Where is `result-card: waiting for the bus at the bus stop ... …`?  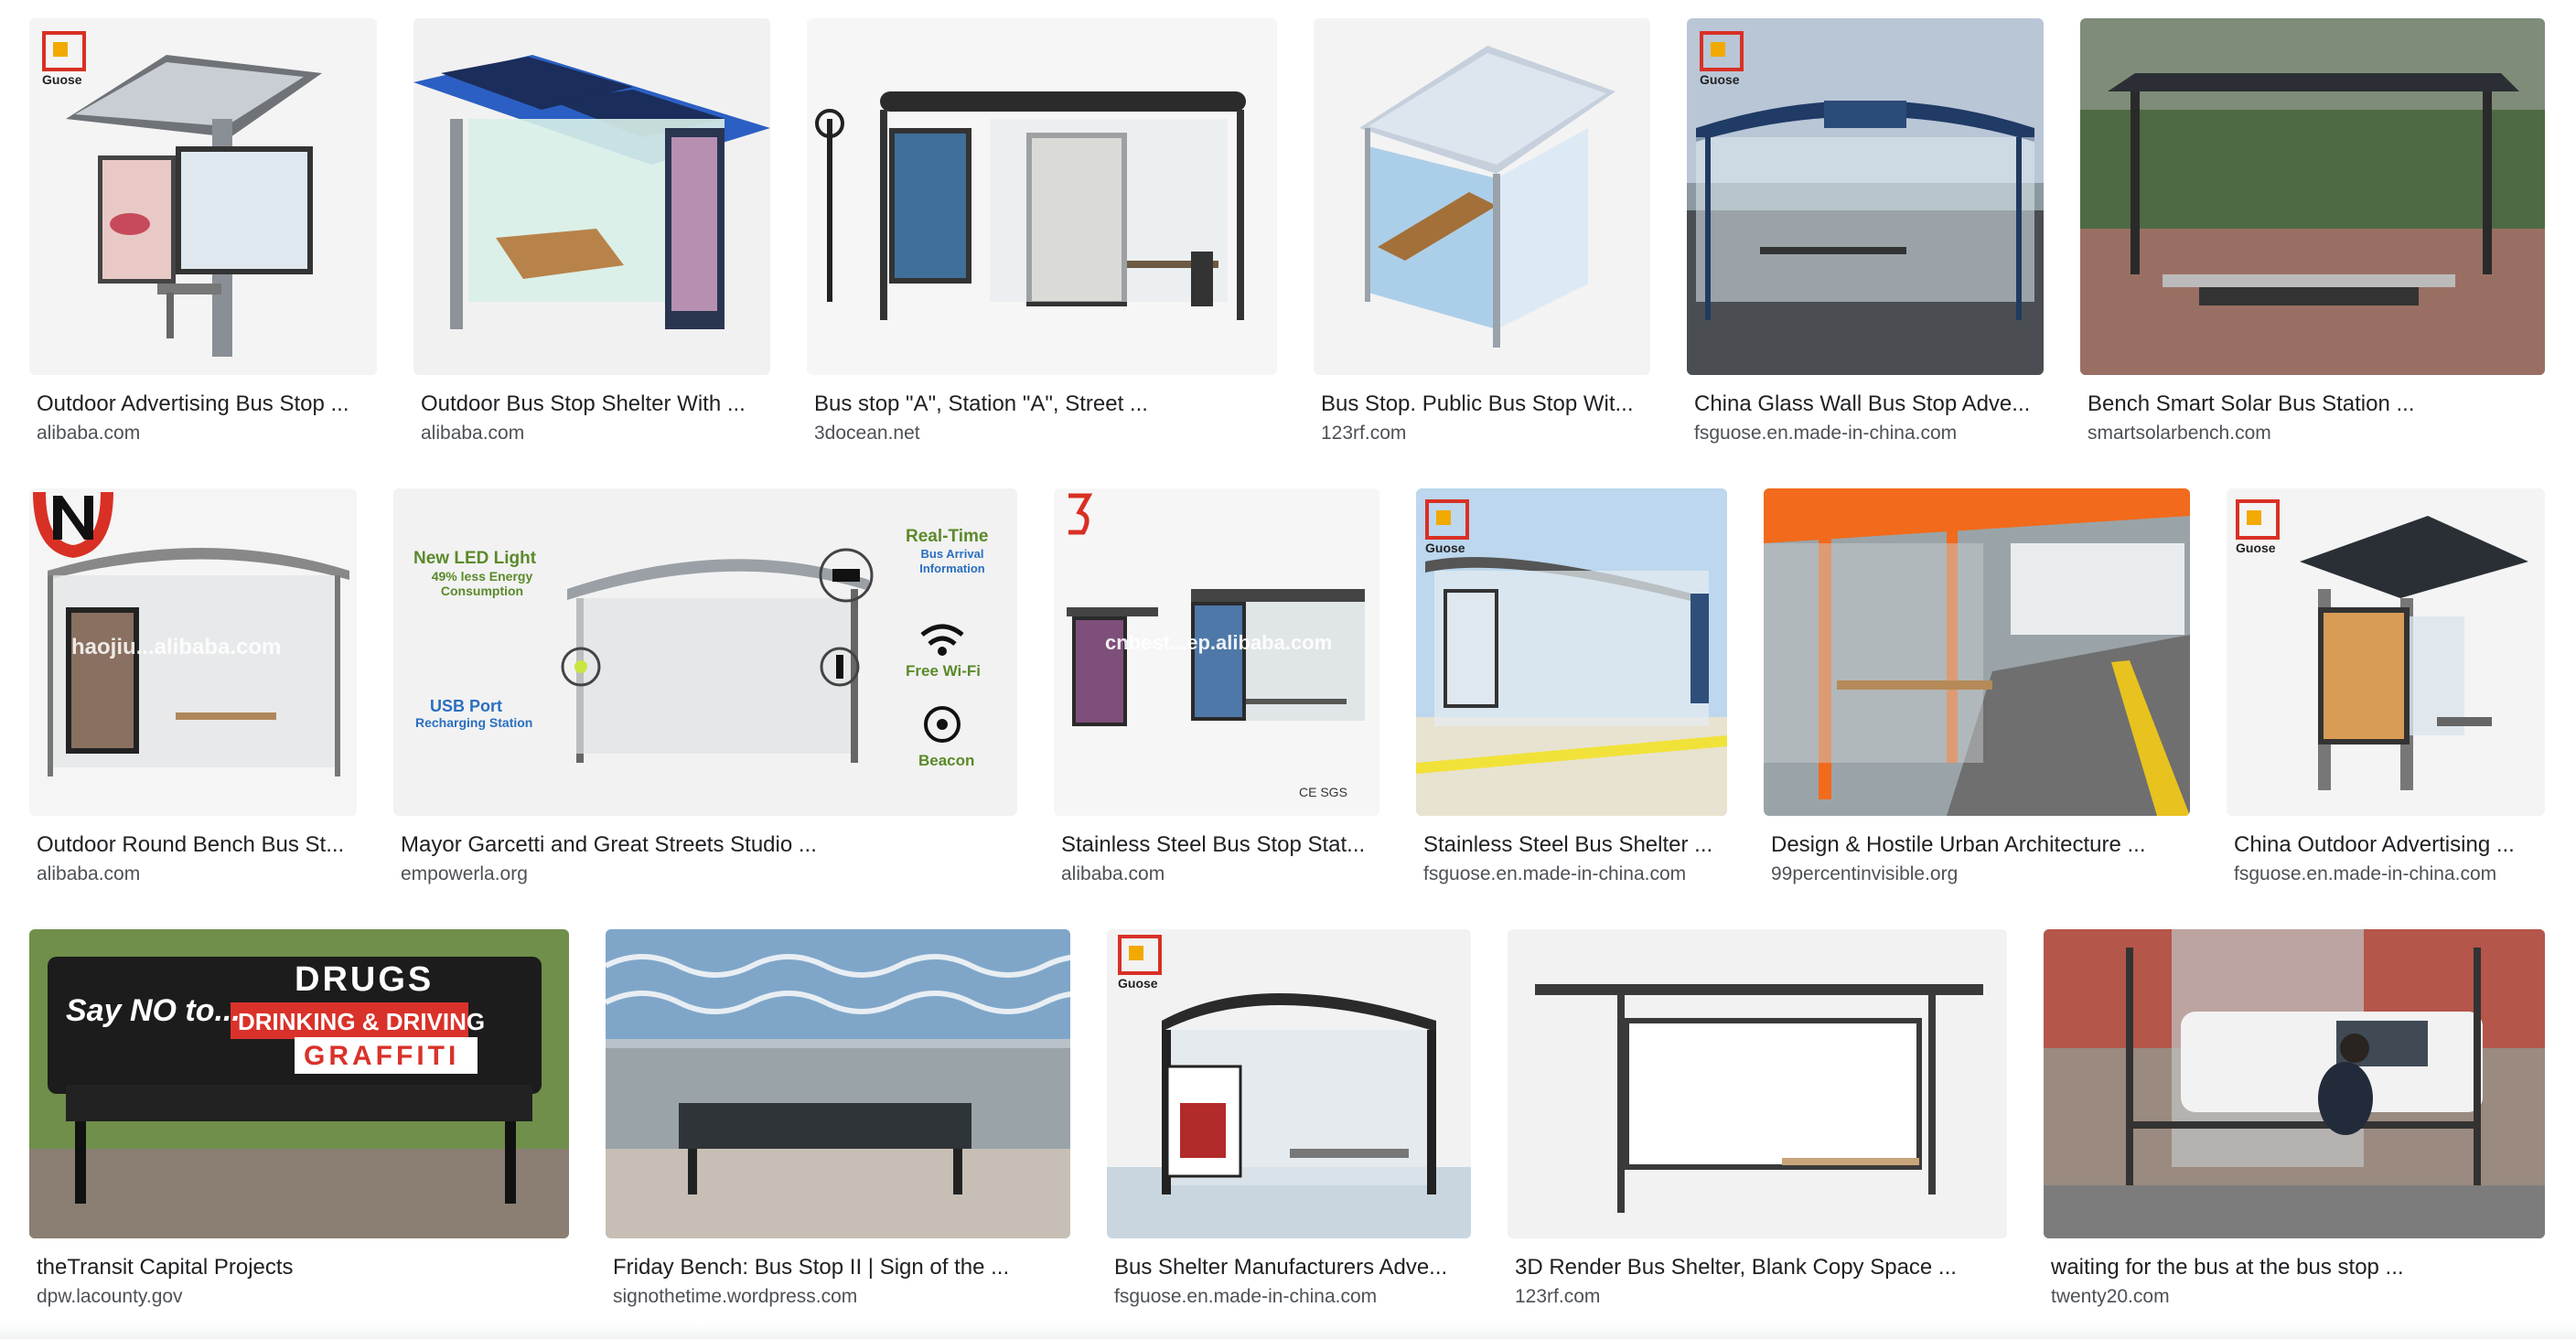
result-card: waiting for the bus at the bus stop ... … is located at coordinates (2294, 1121).